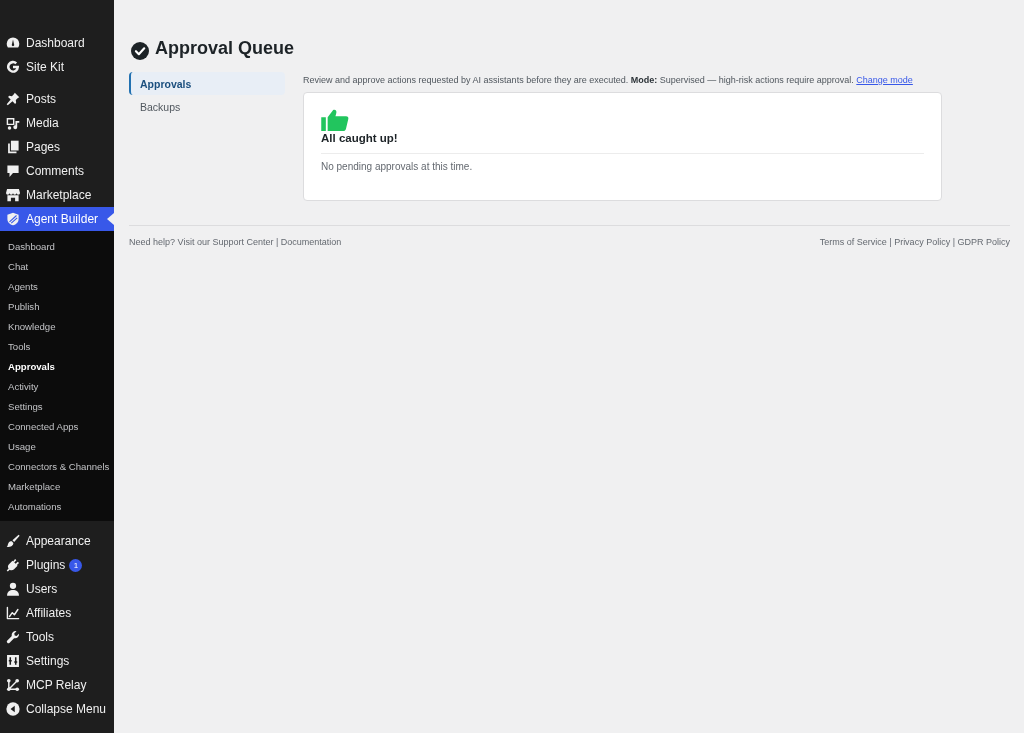 Image resolution: width=1024 pixels, height=733 pixels. Describe the element at coordinates (13, 565) in the screenshot. I see `plug-icon` at that location.